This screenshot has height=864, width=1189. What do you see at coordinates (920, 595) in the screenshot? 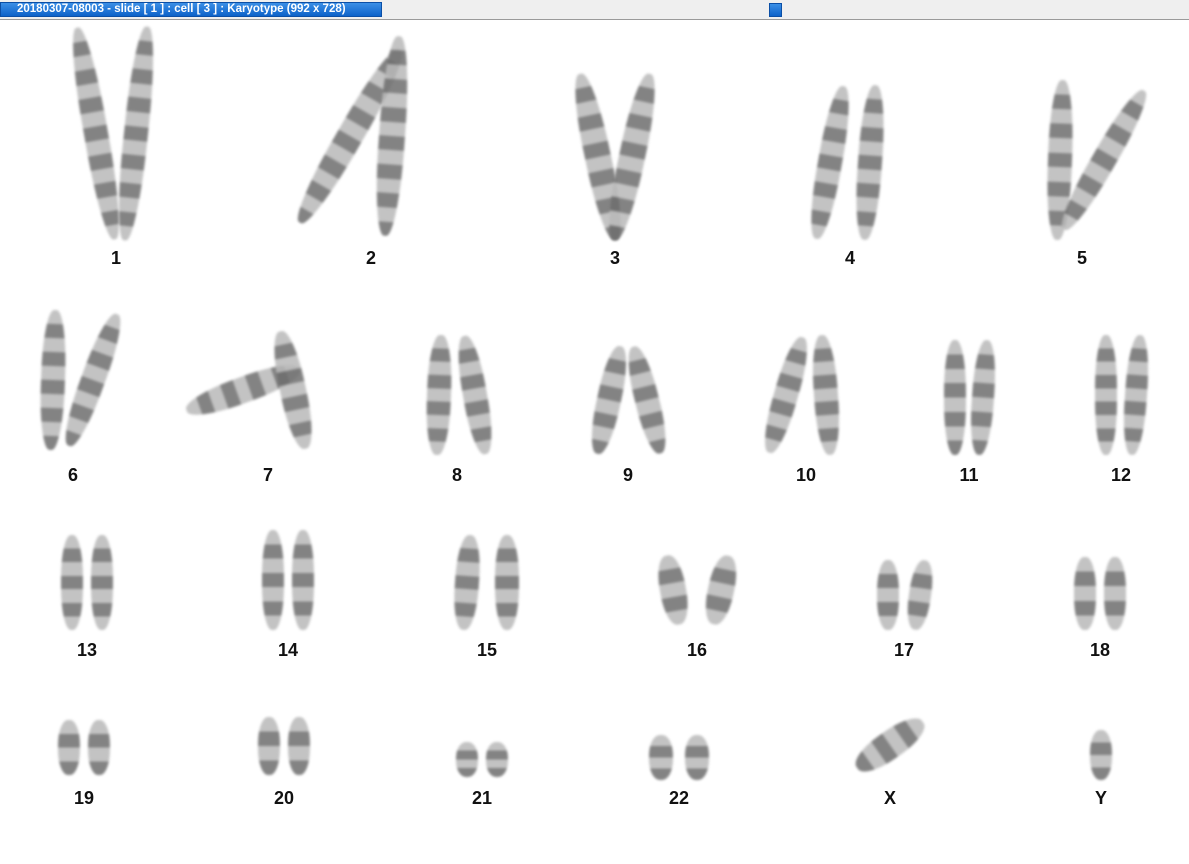
I see `chromosome-17-b` at bounding box center [920, 595].